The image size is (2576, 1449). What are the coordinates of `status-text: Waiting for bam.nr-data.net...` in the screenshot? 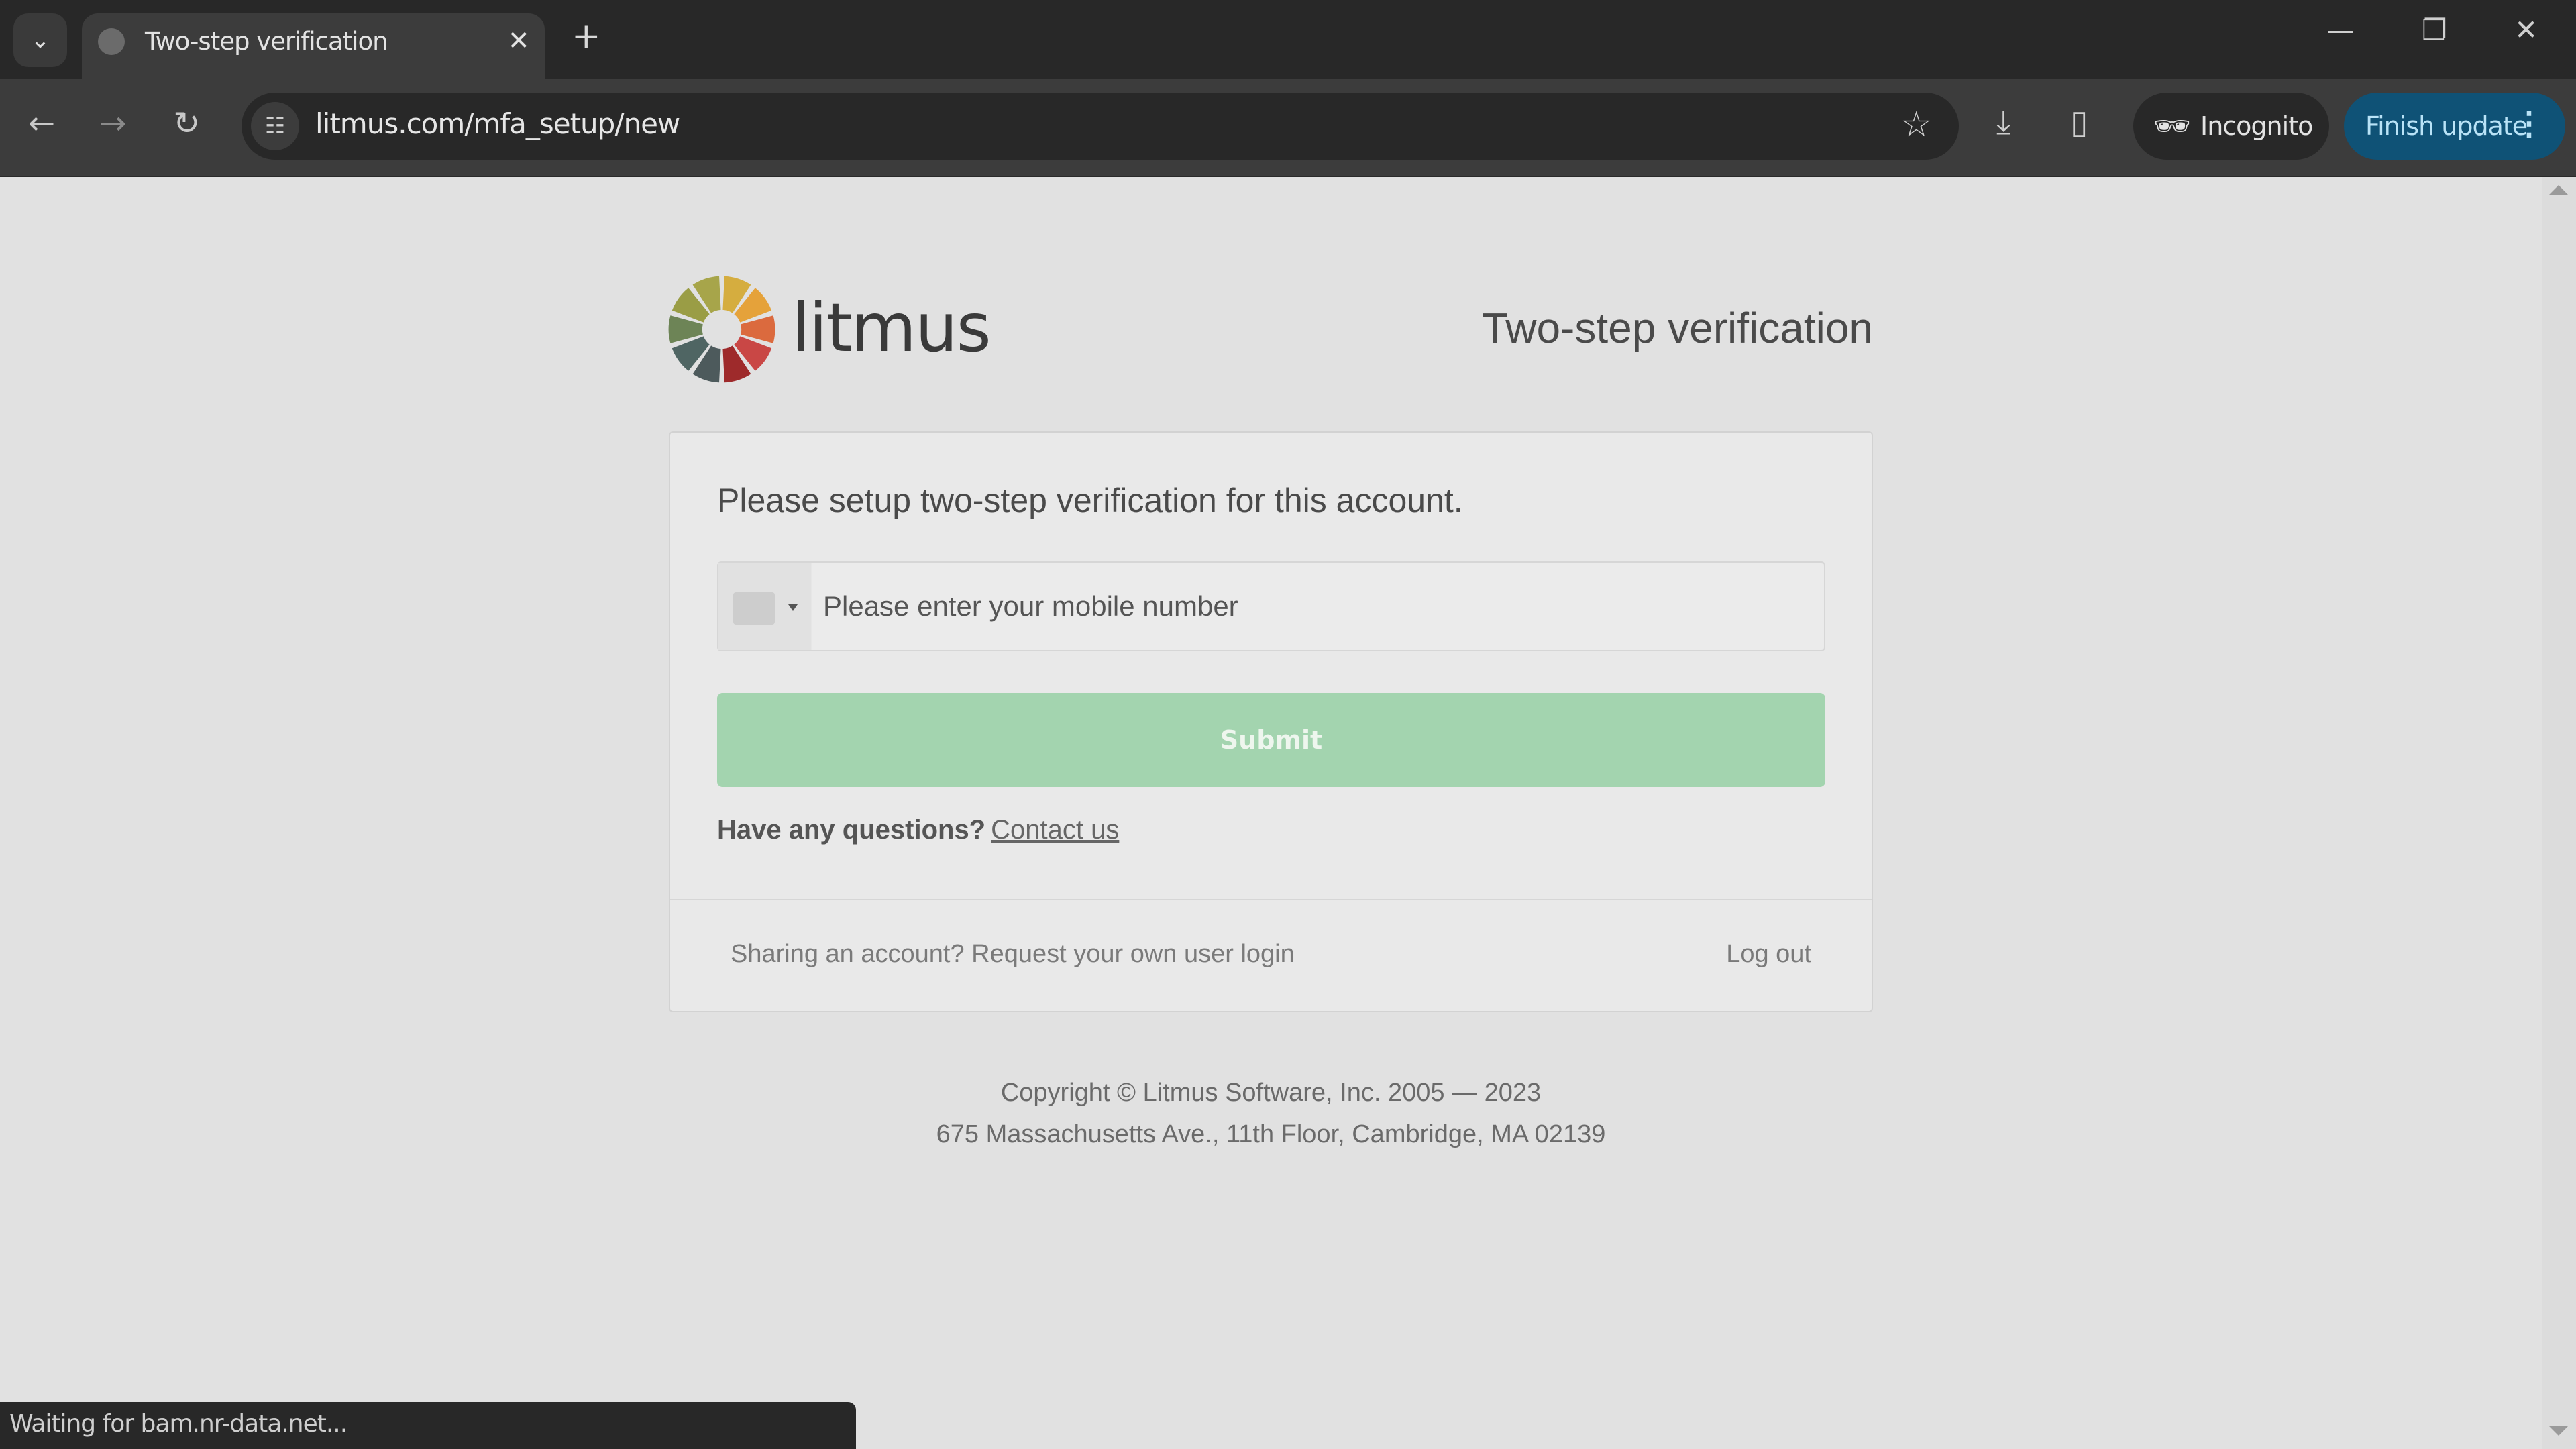 It's located at (178, 1424).